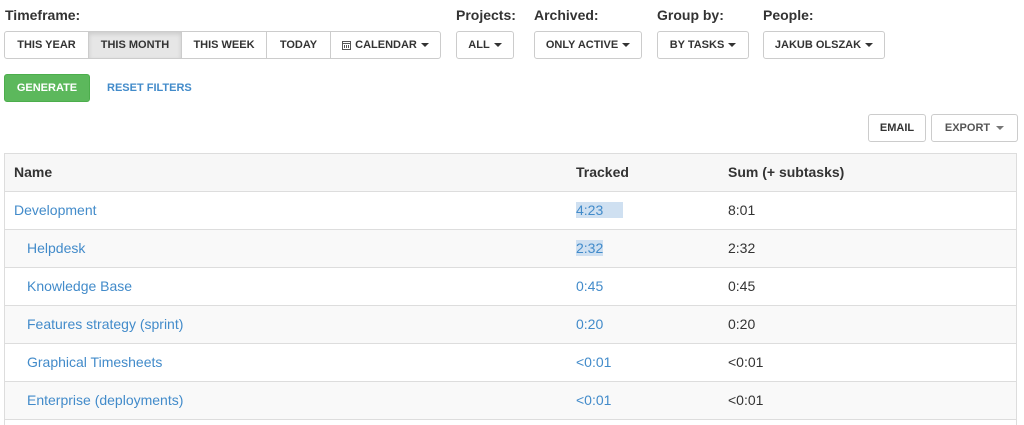 This screenshot has width=1024, height=425. Describe the element at coordinates (135, 45) in the screenshot. I see `this-month-button: THIS MONTH` at that location.